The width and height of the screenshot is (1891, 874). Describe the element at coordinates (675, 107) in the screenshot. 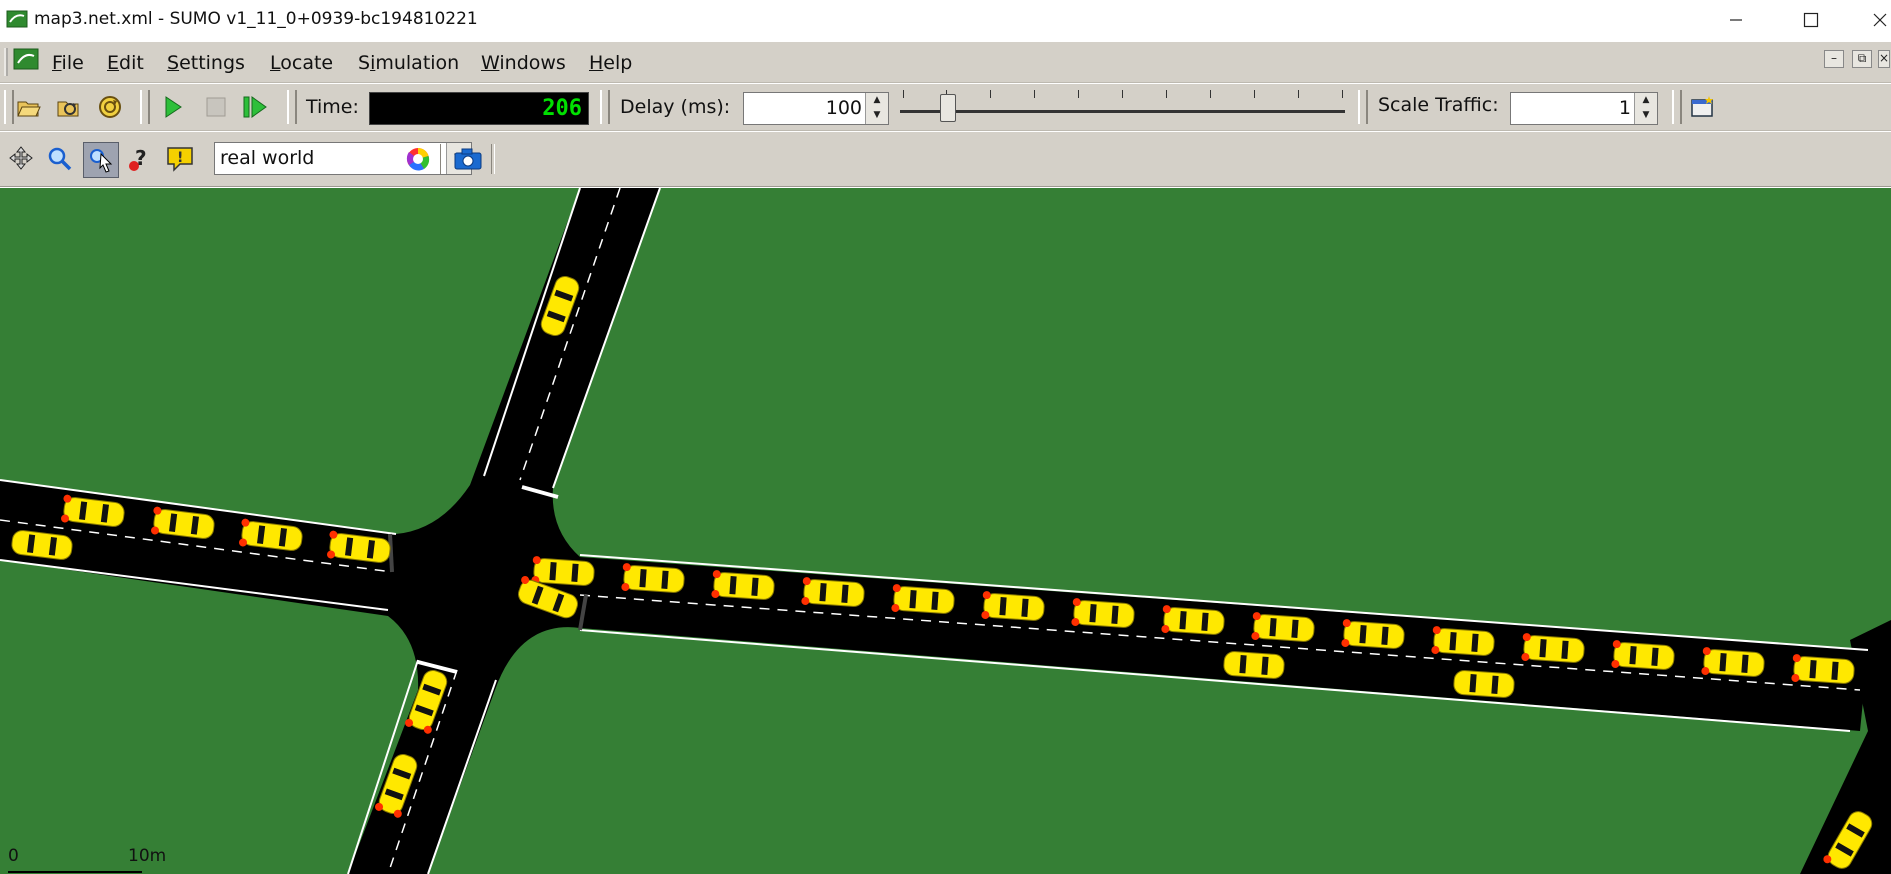

I see `delay-label: Delay (ms):` at that location.